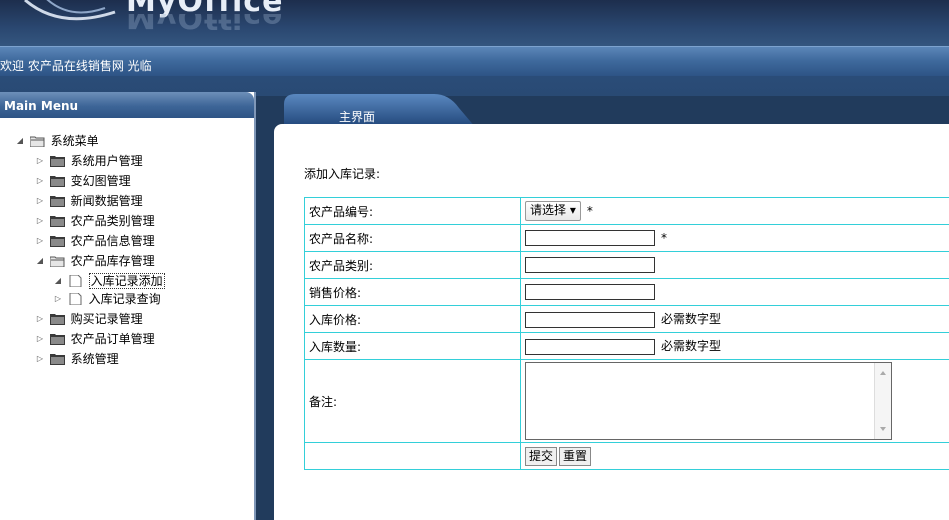 The height and width of the screenshot is (520, 949). Describe the element at coordinates (127, 105) in the screenshot. I see `sidebar-header: Main Menu` at that location.